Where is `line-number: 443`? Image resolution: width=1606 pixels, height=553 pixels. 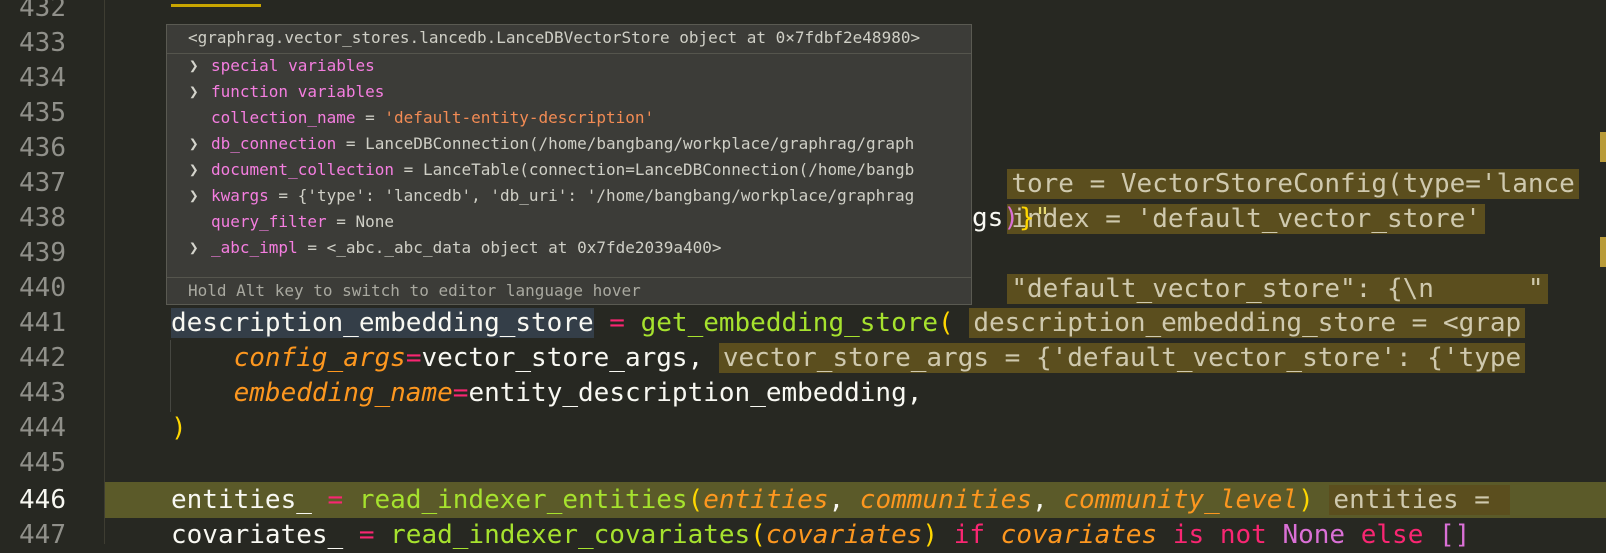 line-number: 443 is located at coordinates (42, 393).